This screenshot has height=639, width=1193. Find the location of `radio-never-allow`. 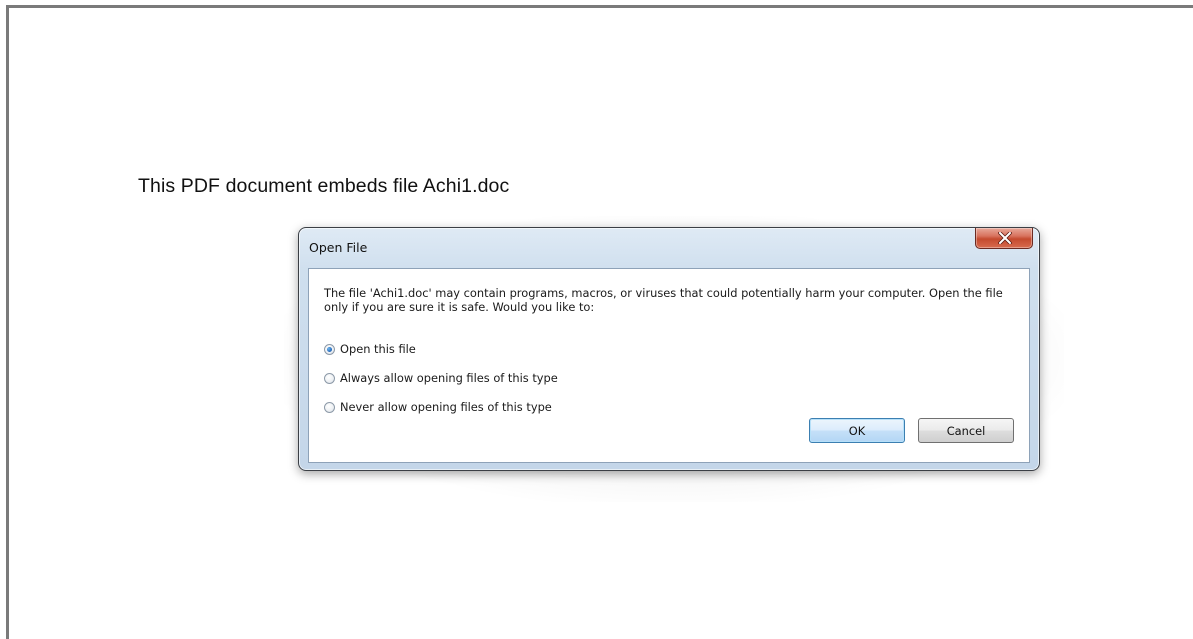

radio-never-allow is located at coordinates (329, 407).